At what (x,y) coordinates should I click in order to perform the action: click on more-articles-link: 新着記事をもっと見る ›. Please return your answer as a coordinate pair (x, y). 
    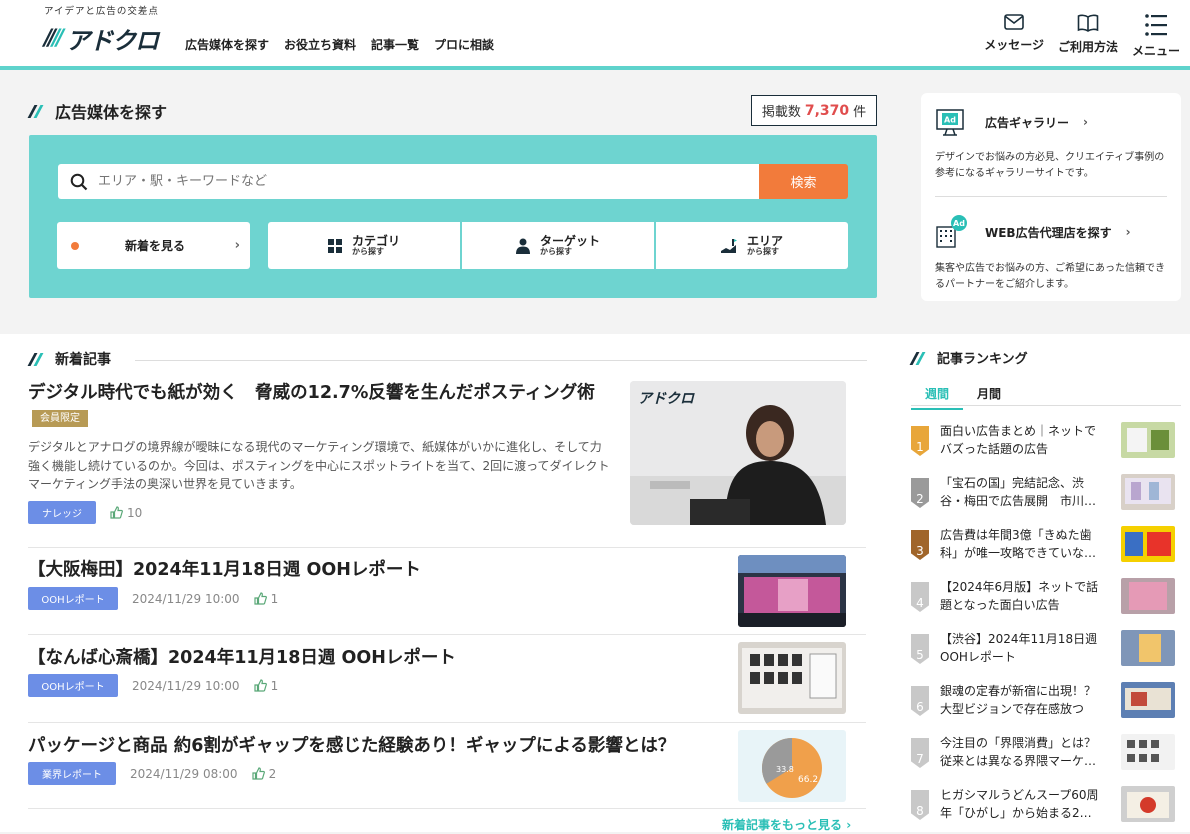
    Looking at the image, I should click on (786, 824).